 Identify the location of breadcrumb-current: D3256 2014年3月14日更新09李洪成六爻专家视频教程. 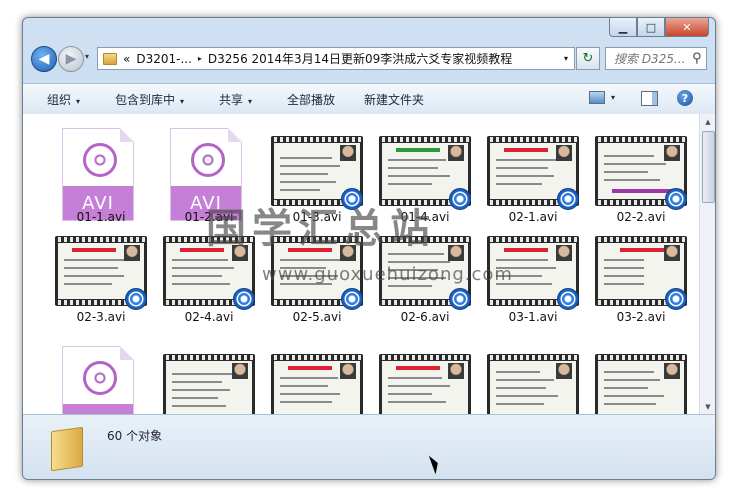
(360, 58).